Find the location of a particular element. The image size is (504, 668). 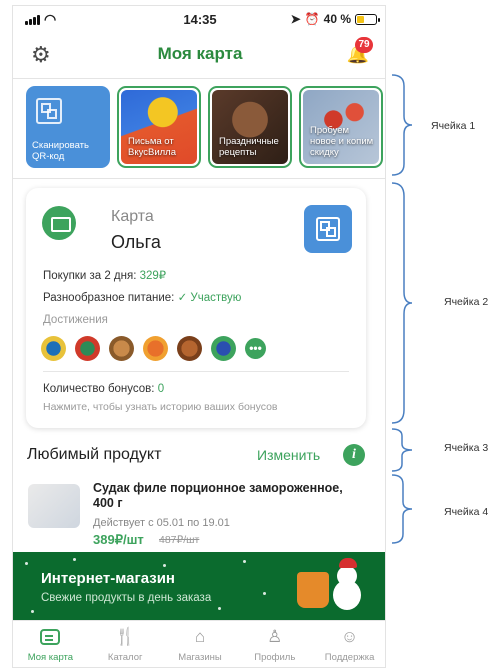

bonuses-row: Количество бонусов: 0 is located at coordinates (103, 389).